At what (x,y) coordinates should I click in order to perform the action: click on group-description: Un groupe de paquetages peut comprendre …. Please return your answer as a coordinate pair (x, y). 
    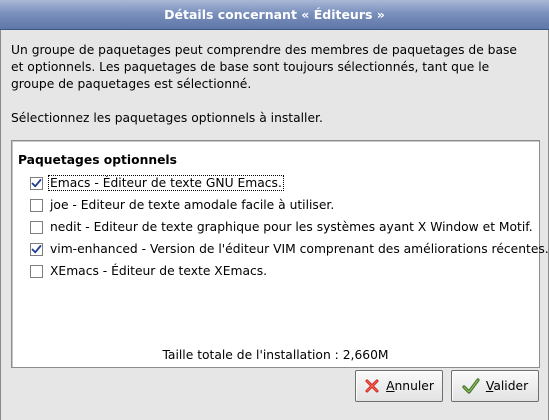
    Looking at the image, I should click on (264, 67).